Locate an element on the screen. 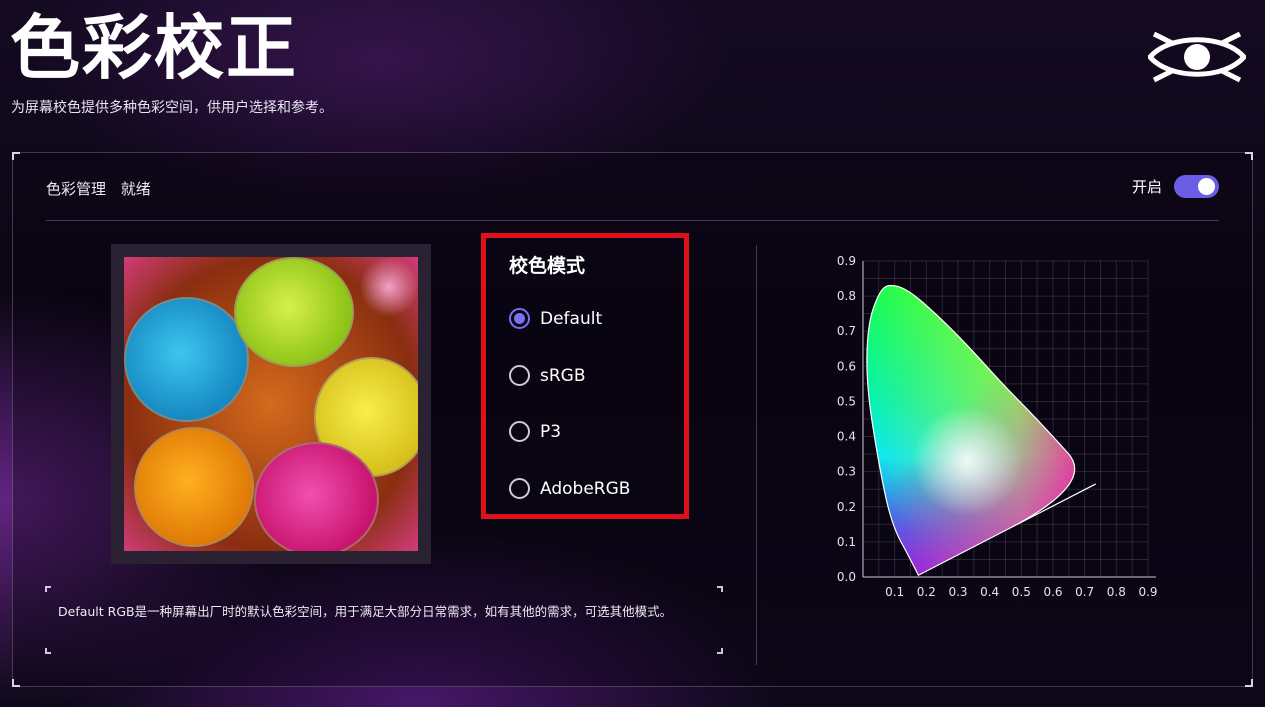 The width and height of the screenshot is (1265, 707). y-tick-label: 0.7 is located at coordinates (846, 331).